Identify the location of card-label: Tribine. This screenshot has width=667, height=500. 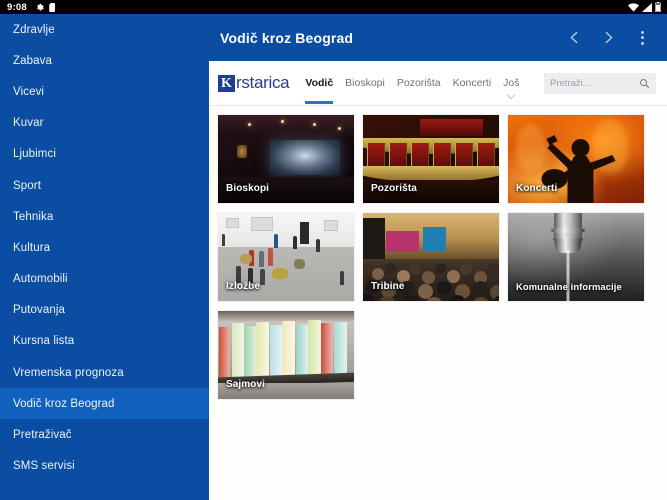
(388, 286).